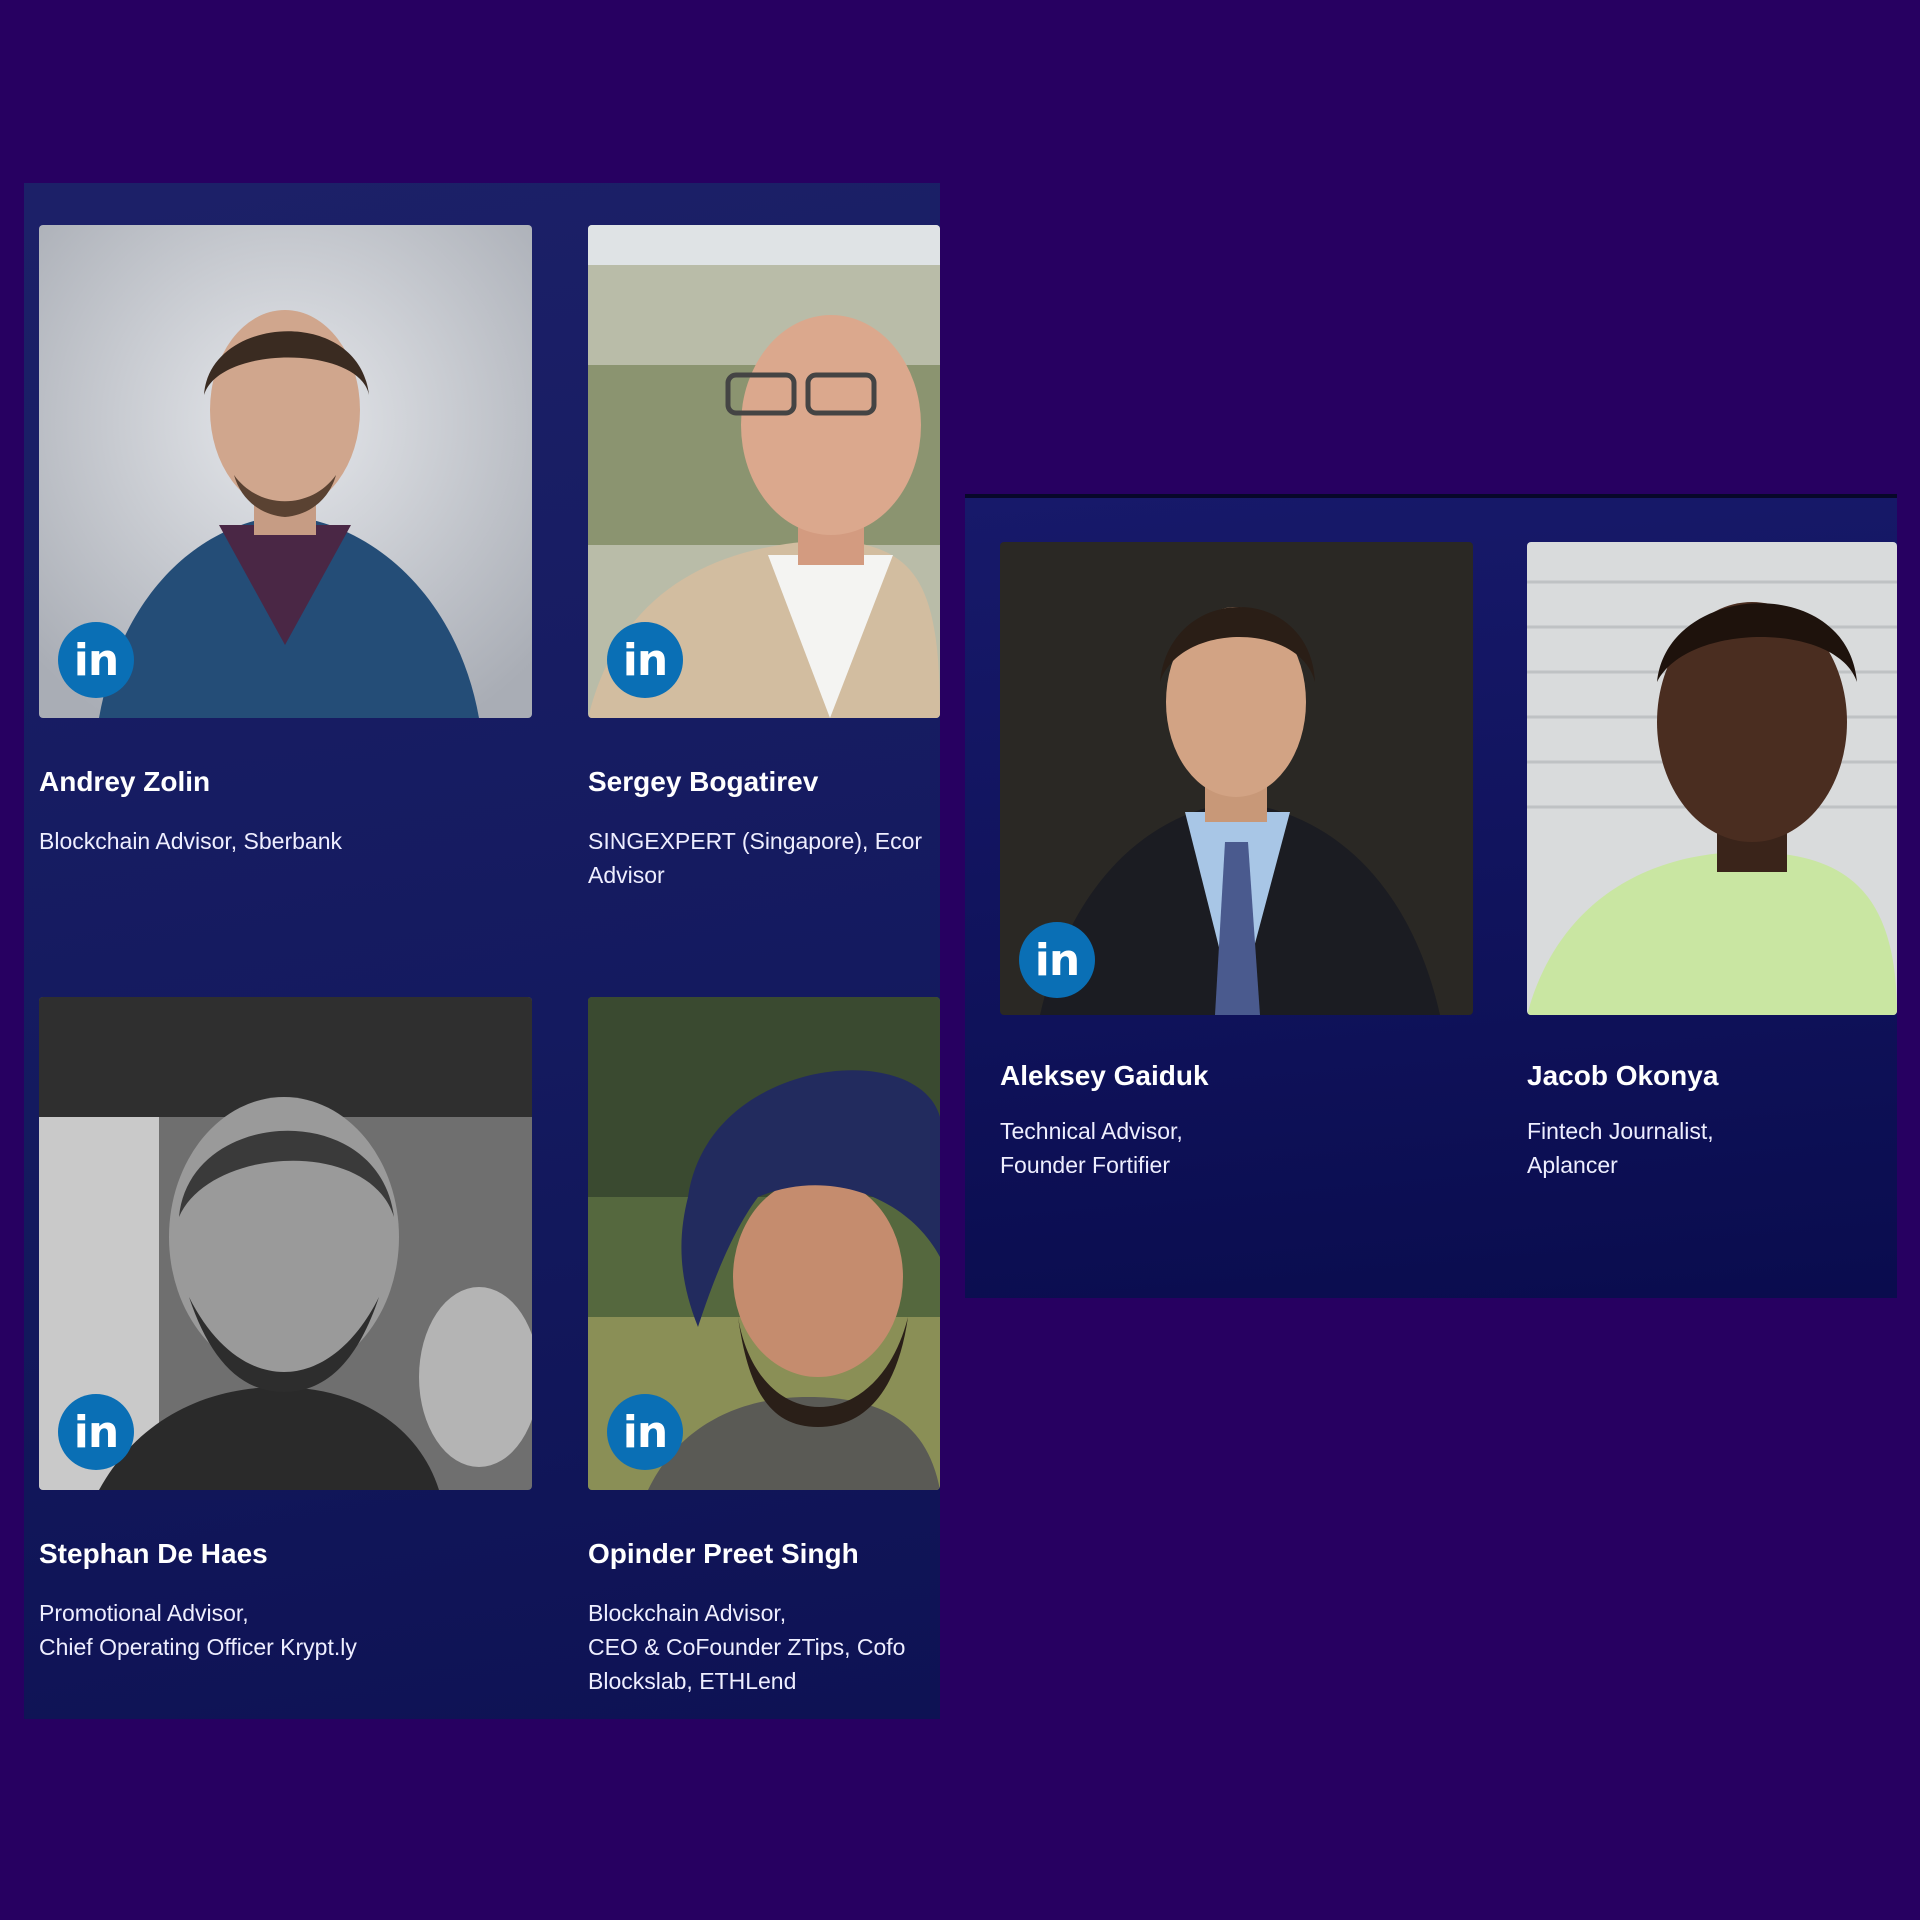 Image resolution: width=1920 pixels, height=1920 pixels. What do you see at coordinates (1085, 1165) in the screenshot?
I see `role-line: Founder Fortifier` at bounding box center [1085, 1165].